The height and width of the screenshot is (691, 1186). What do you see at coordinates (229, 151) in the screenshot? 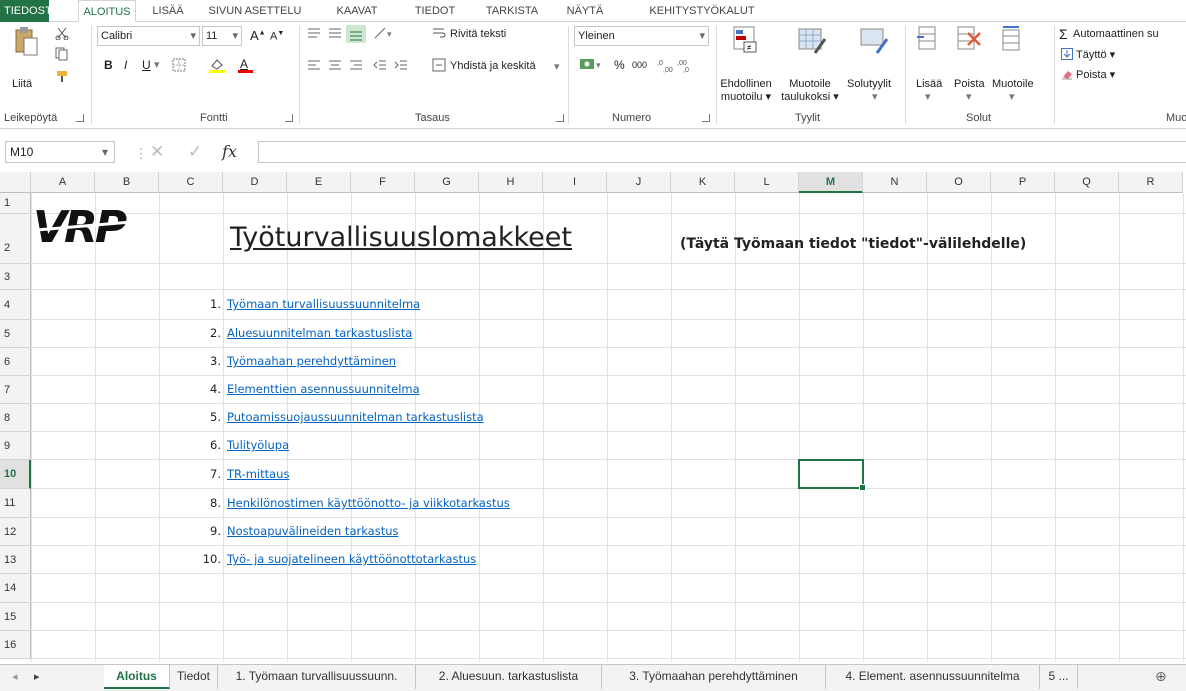
I see `insert-function-button: fx` at bounding box center [229, 151].